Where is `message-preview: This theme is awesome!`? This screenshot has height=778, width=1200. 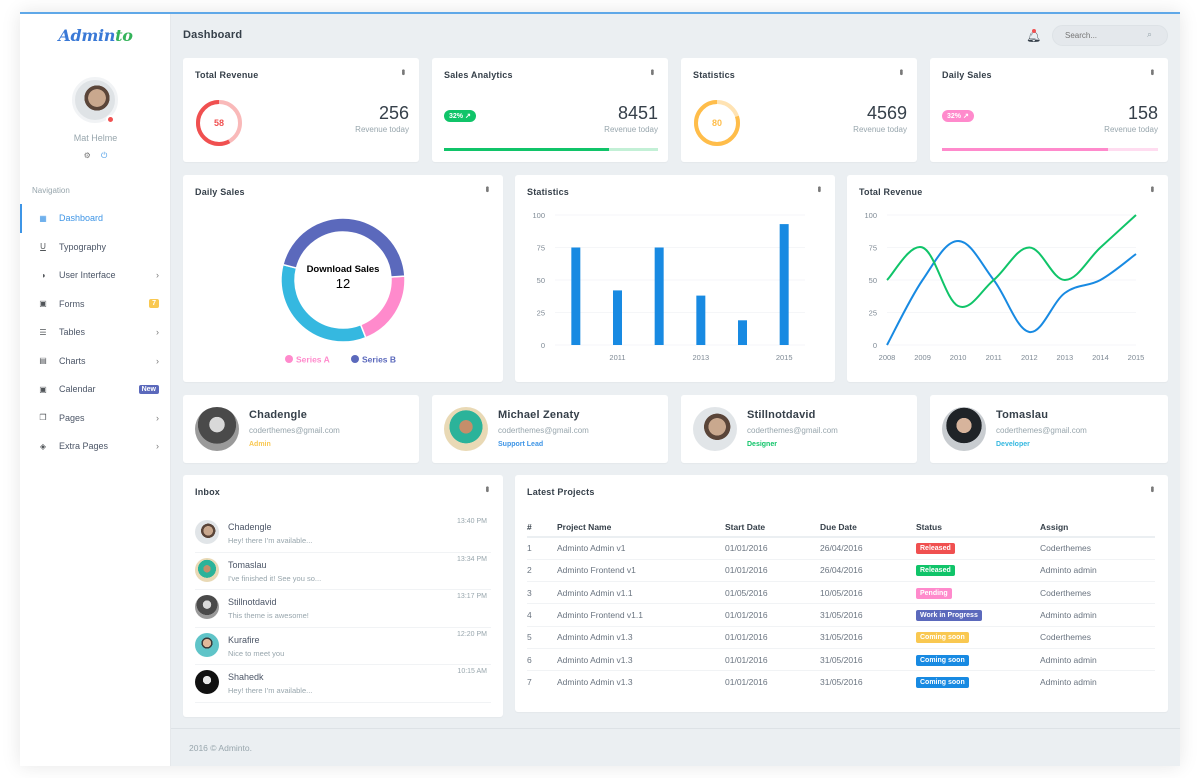 message-preview: This theme is awesome! is located at coordinates (268, 615).